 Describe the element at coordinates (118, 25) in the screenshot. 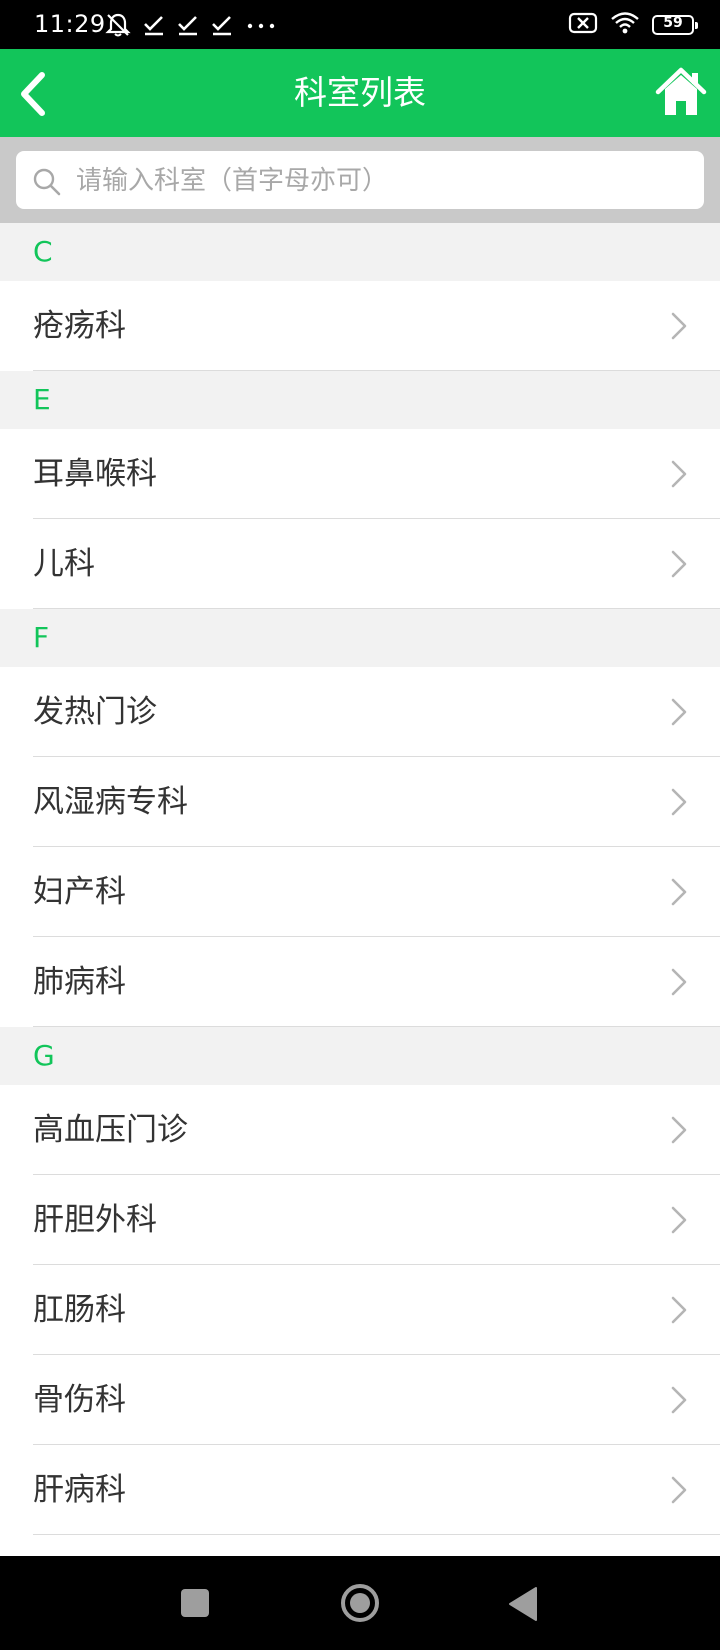

I see `mute-icon` at that location.